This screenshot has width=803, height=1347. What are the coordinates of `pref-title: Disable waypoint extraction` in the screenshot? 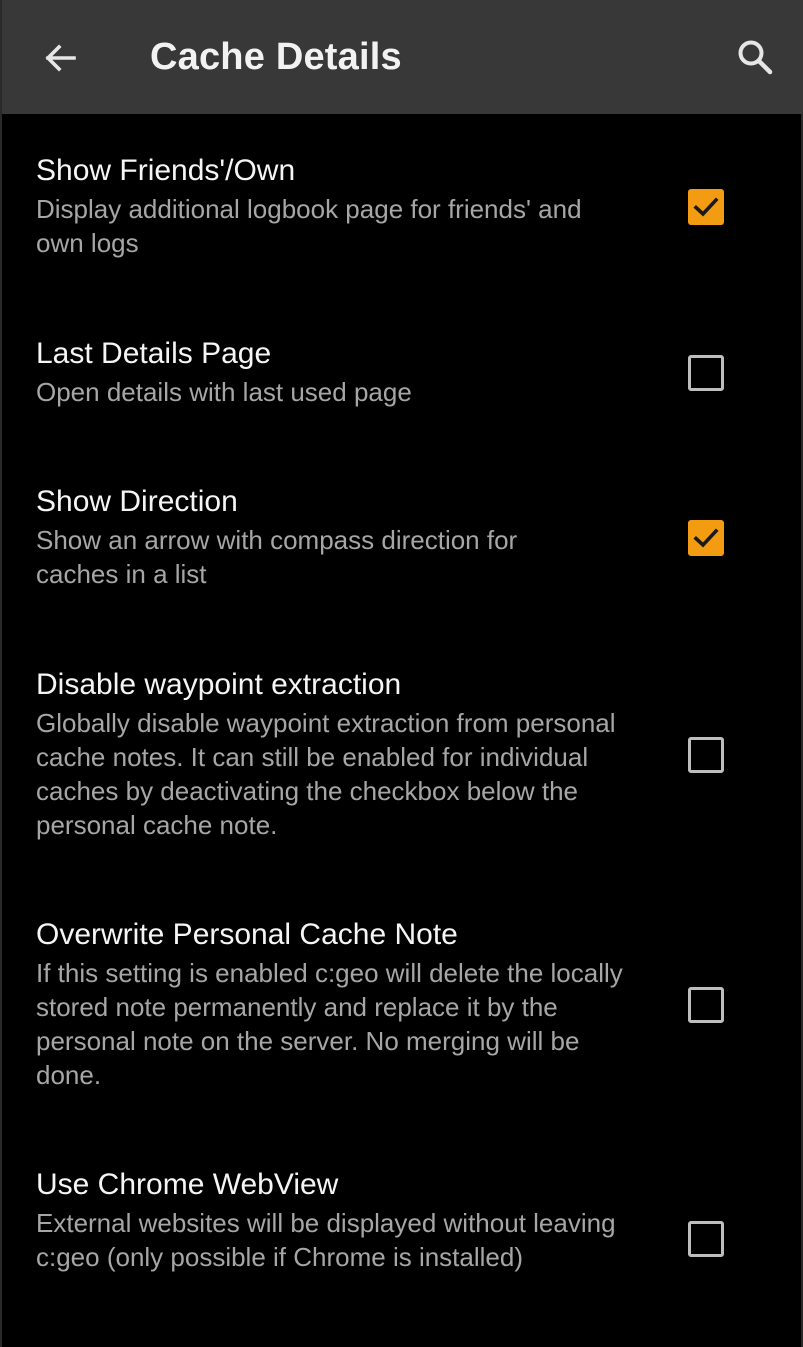 It's located at (219, 684).